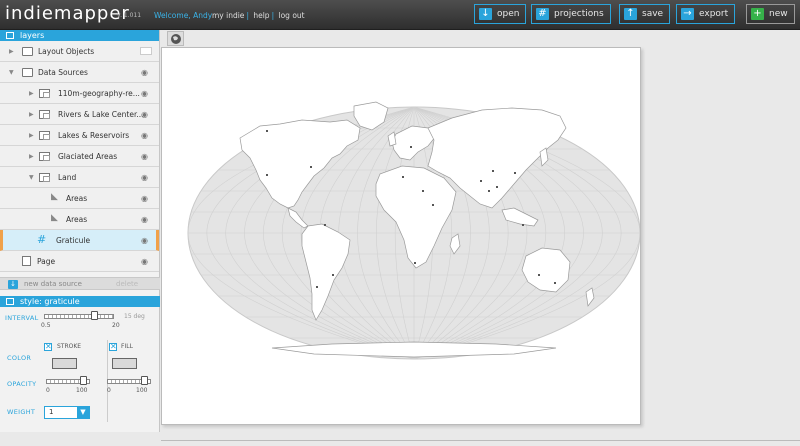 The image size is (800, 446). Describe the element at coordinates (79, 114) in the screenshot. I see `layer-rivers: ▶ Rivers & Lake Center... ◉` at that location.